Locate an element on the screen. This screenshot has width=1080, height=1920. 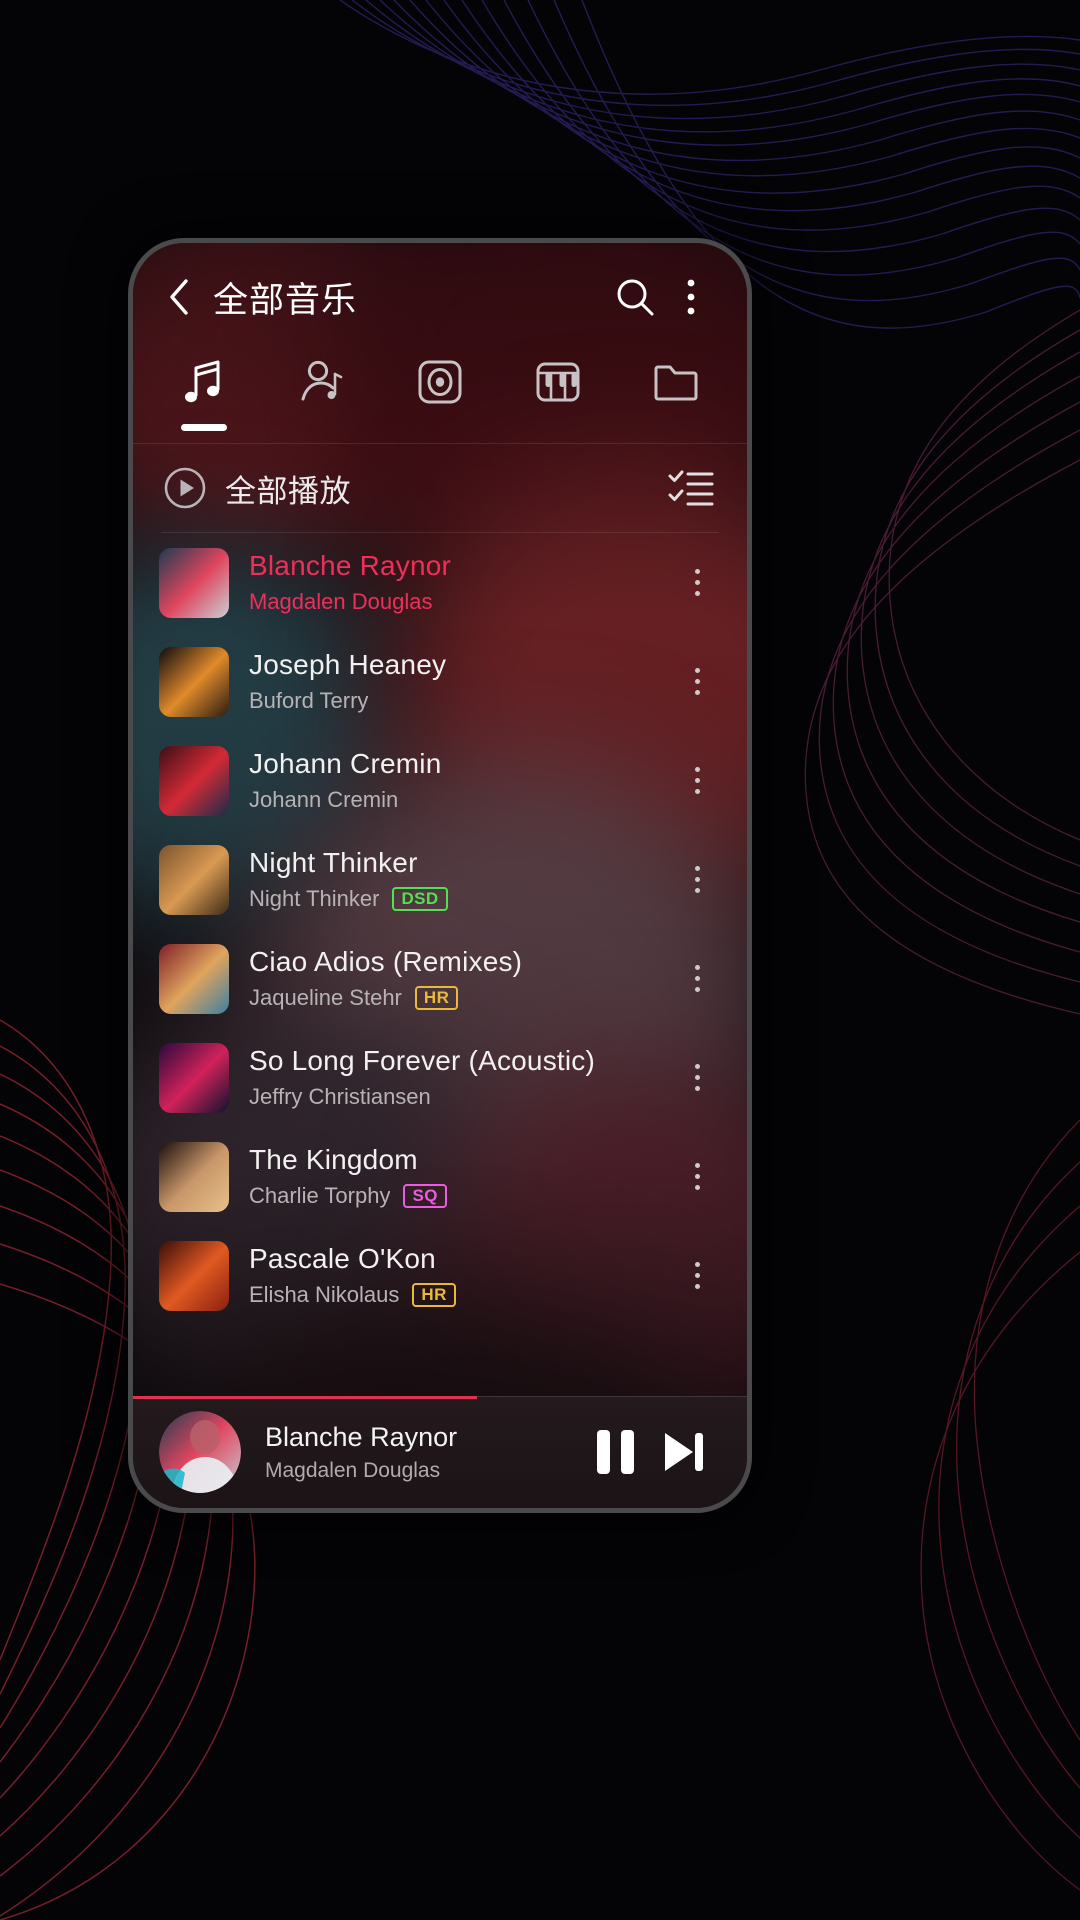
next-button is located at coordinates (683, 1452).